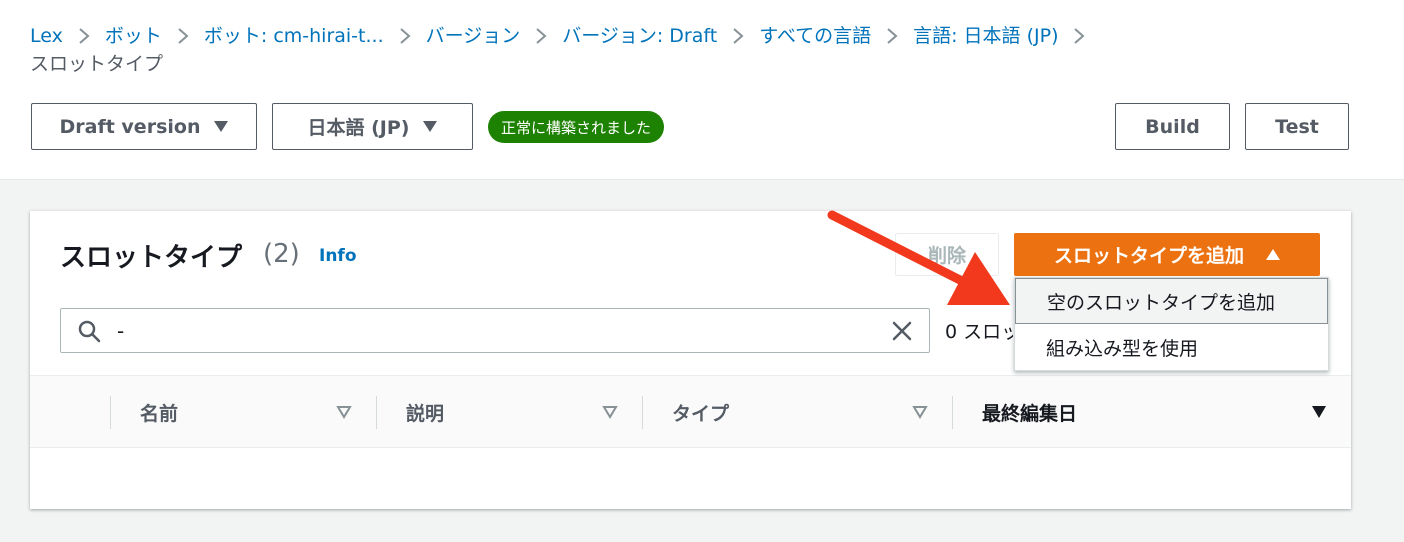 Image resolution: width=1404 pixels, height=542 pixels. What do you see at coordinates (1172, 126) in the screenshot?
I see `build-button: Build` at bounding box center [1172, 126].